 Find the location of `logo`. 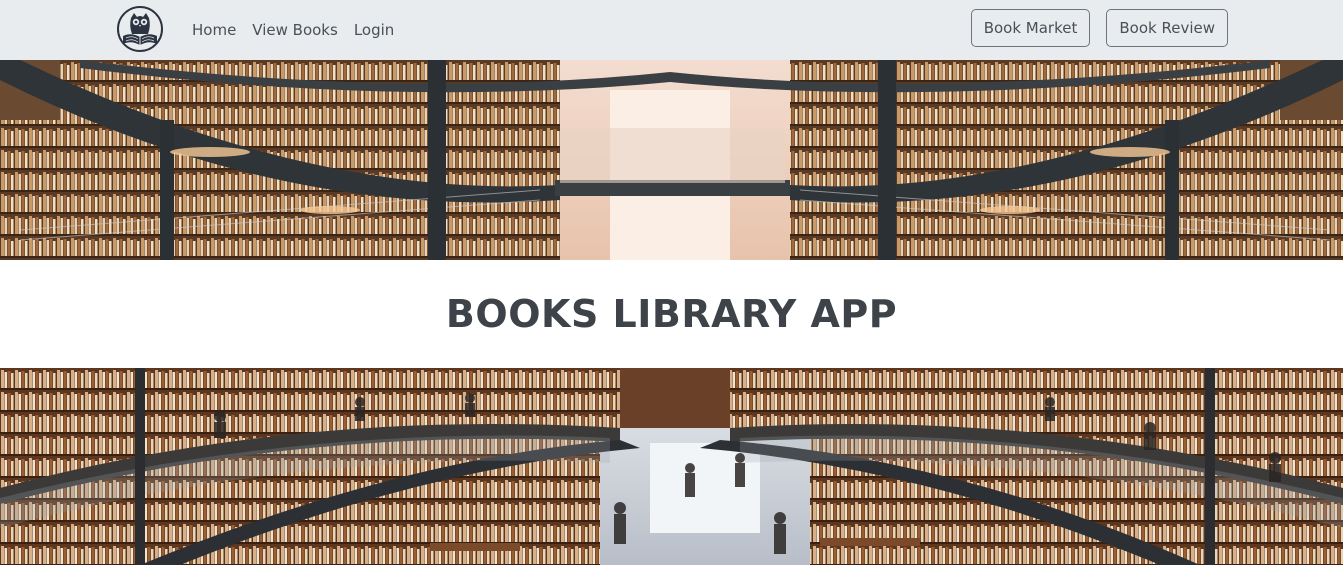

logo is located at coordinates (140, 29).